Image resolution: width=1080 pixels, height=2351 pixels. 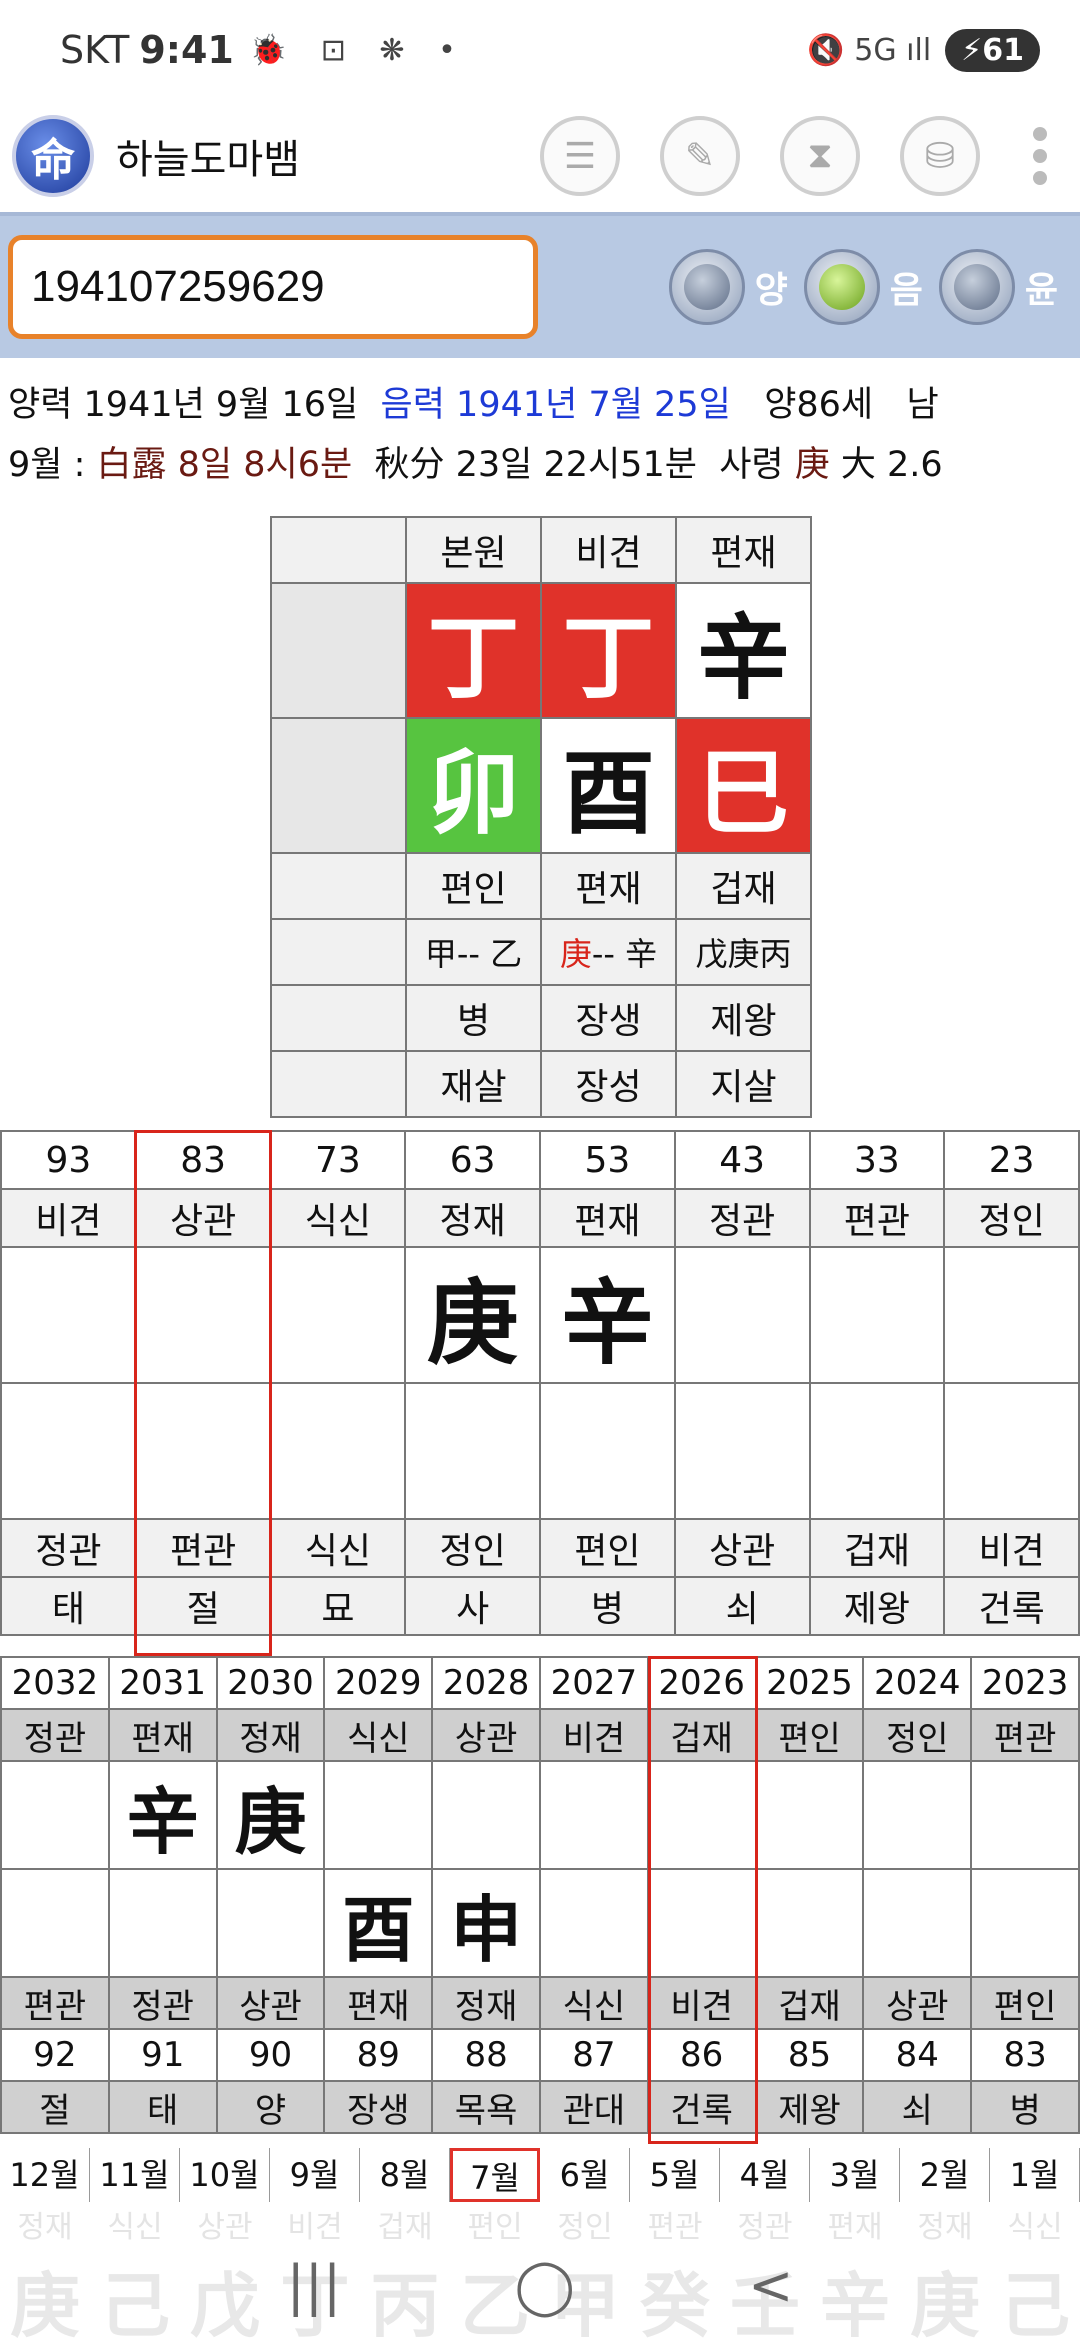 I want to click on seun-branch: 酉, so click(x=378, y=1923).